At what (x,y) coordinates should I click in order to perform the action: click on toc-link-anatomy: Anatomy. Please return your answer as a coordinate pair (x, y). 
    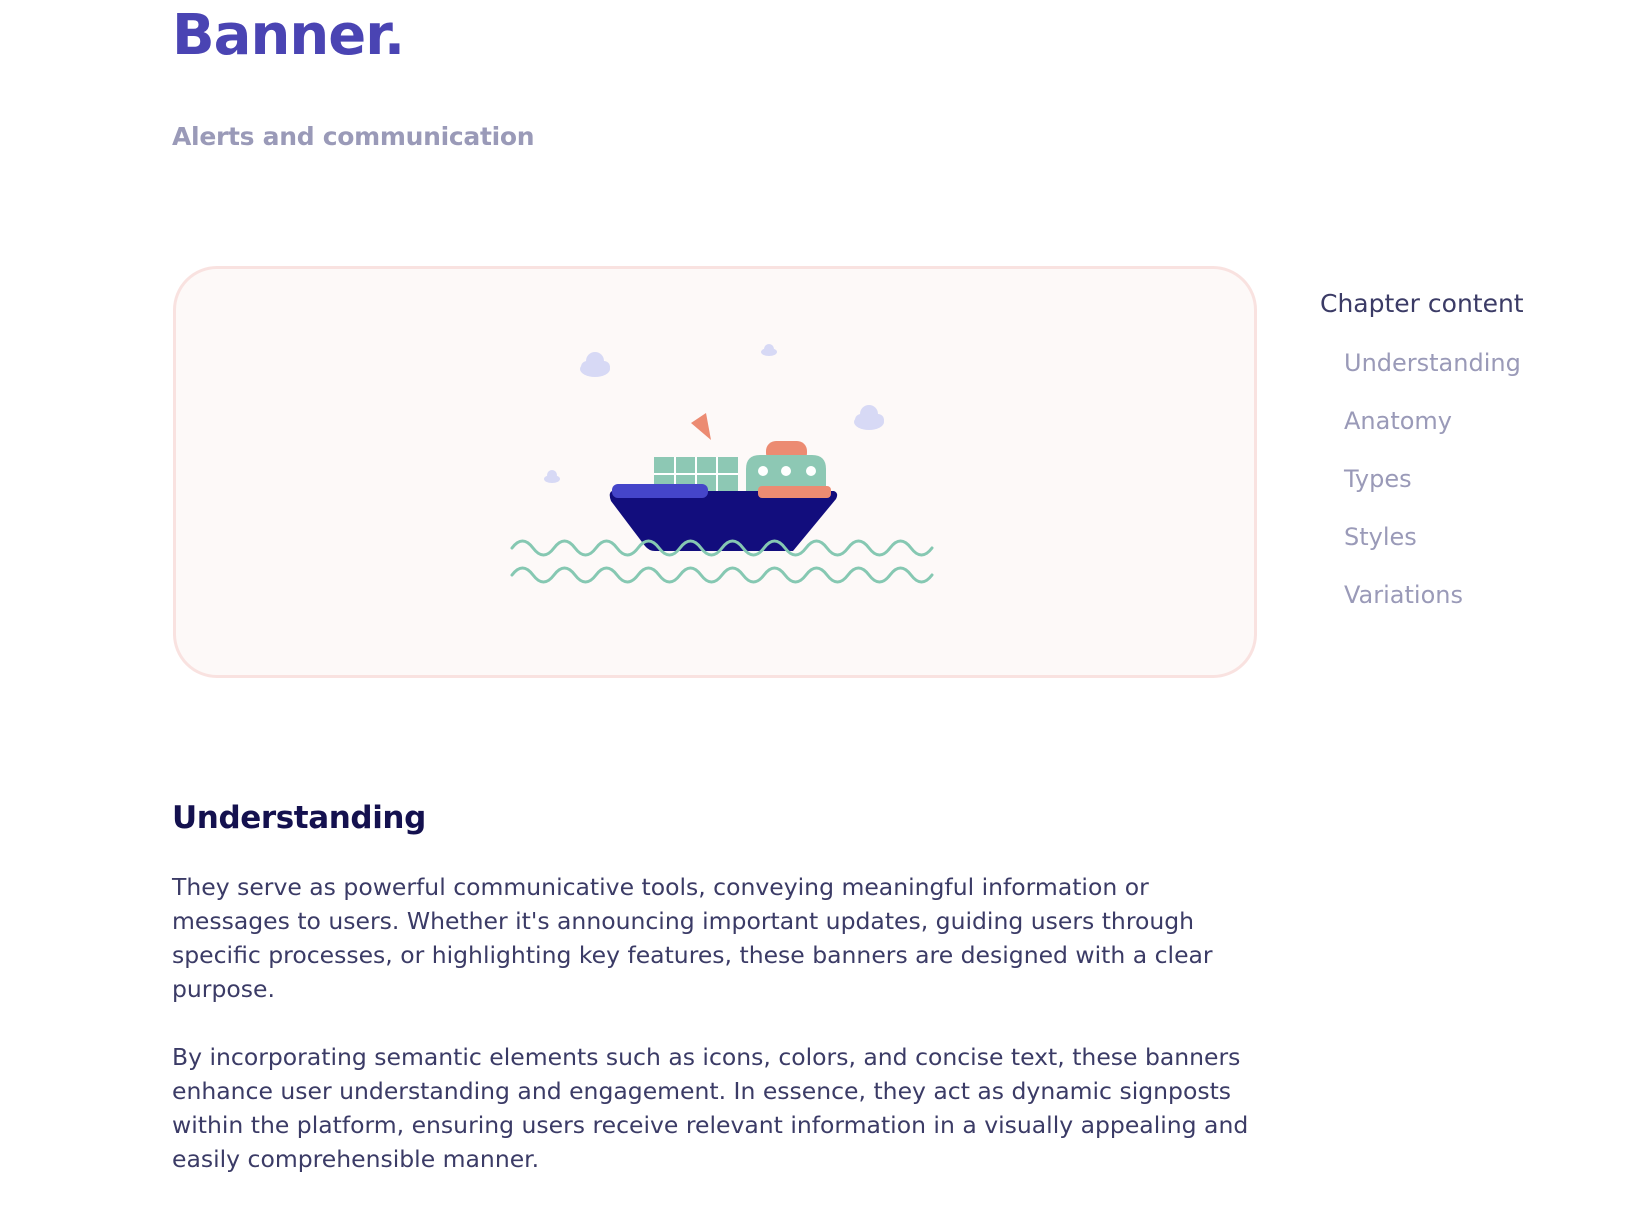
    Looking at the image, I should click on (1482, 421).